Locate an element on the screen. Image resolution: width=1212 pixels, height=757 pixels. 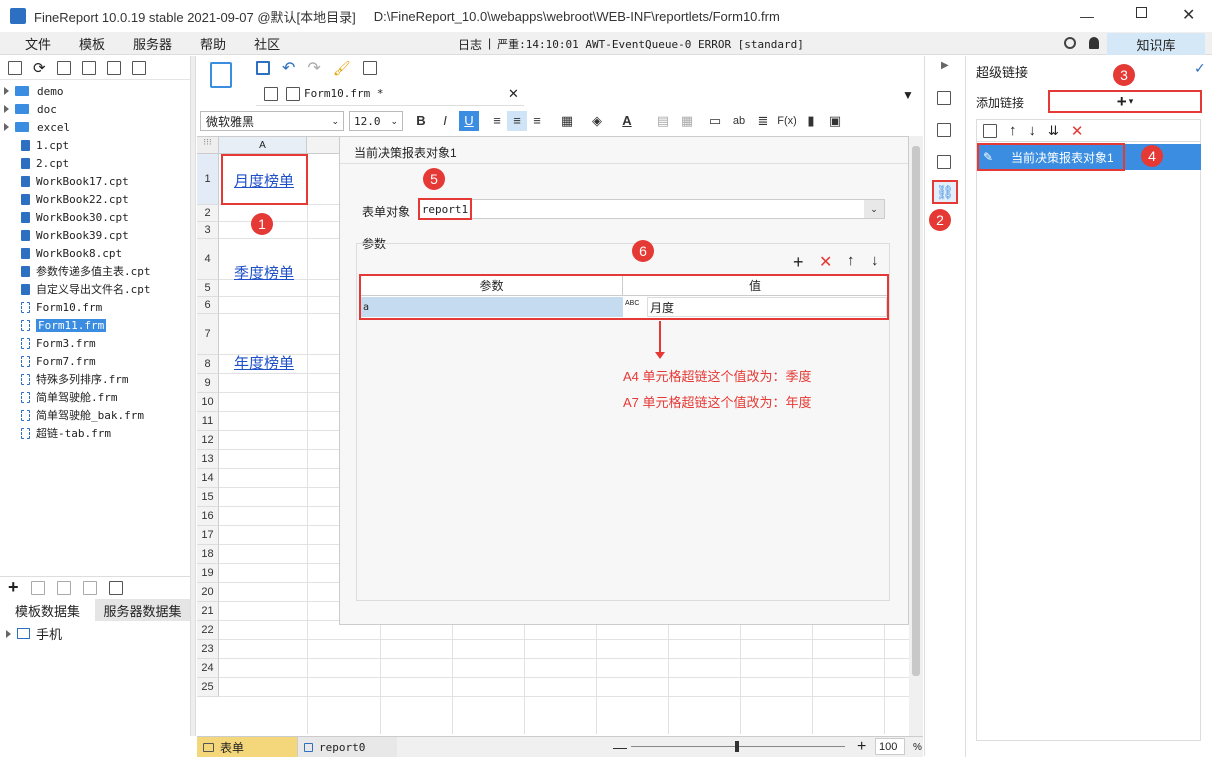
zoom-slider is located at coordinates (738, 746).